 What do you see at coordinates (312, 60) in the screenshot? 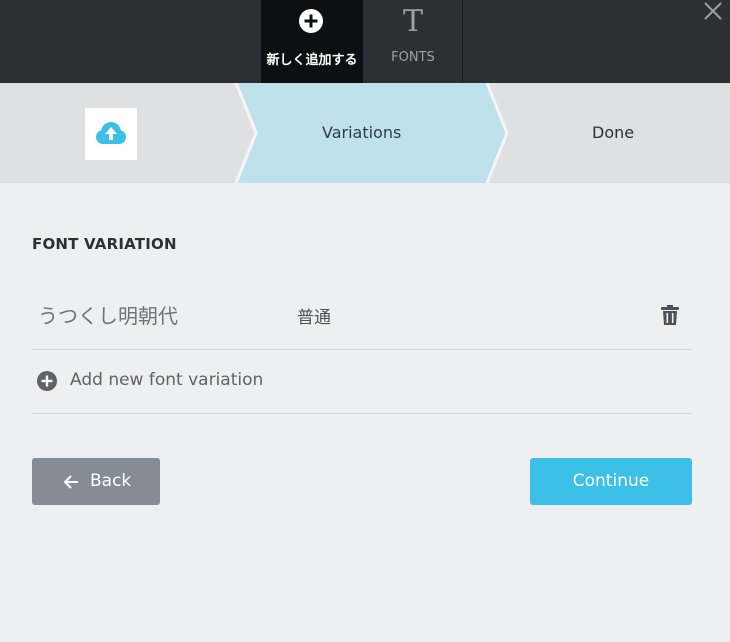
I see `tab-add-new-label: 新しく追加する` at bounding box center [312, 60].